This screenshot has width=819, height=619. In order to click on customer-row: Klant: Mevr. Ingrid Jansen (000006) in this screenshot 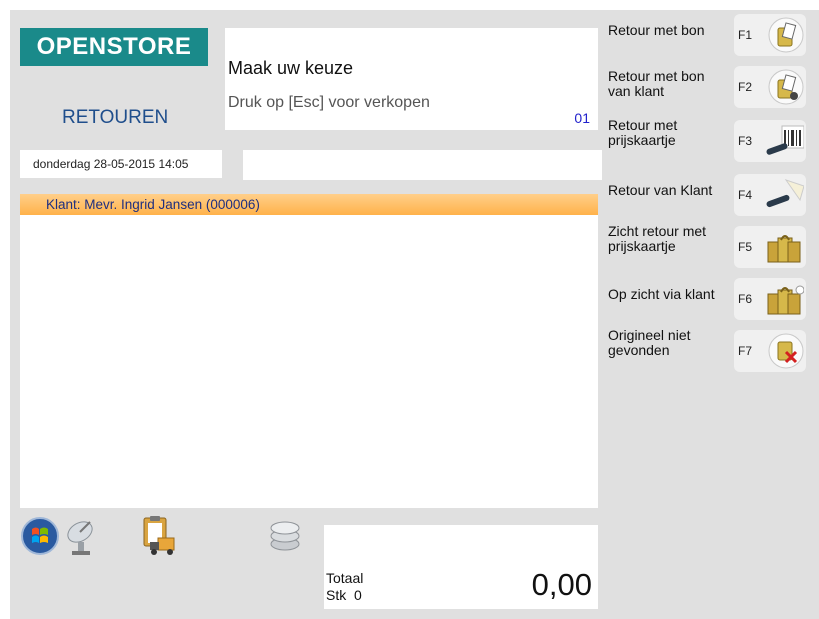, I will do `click(309, 204)`.